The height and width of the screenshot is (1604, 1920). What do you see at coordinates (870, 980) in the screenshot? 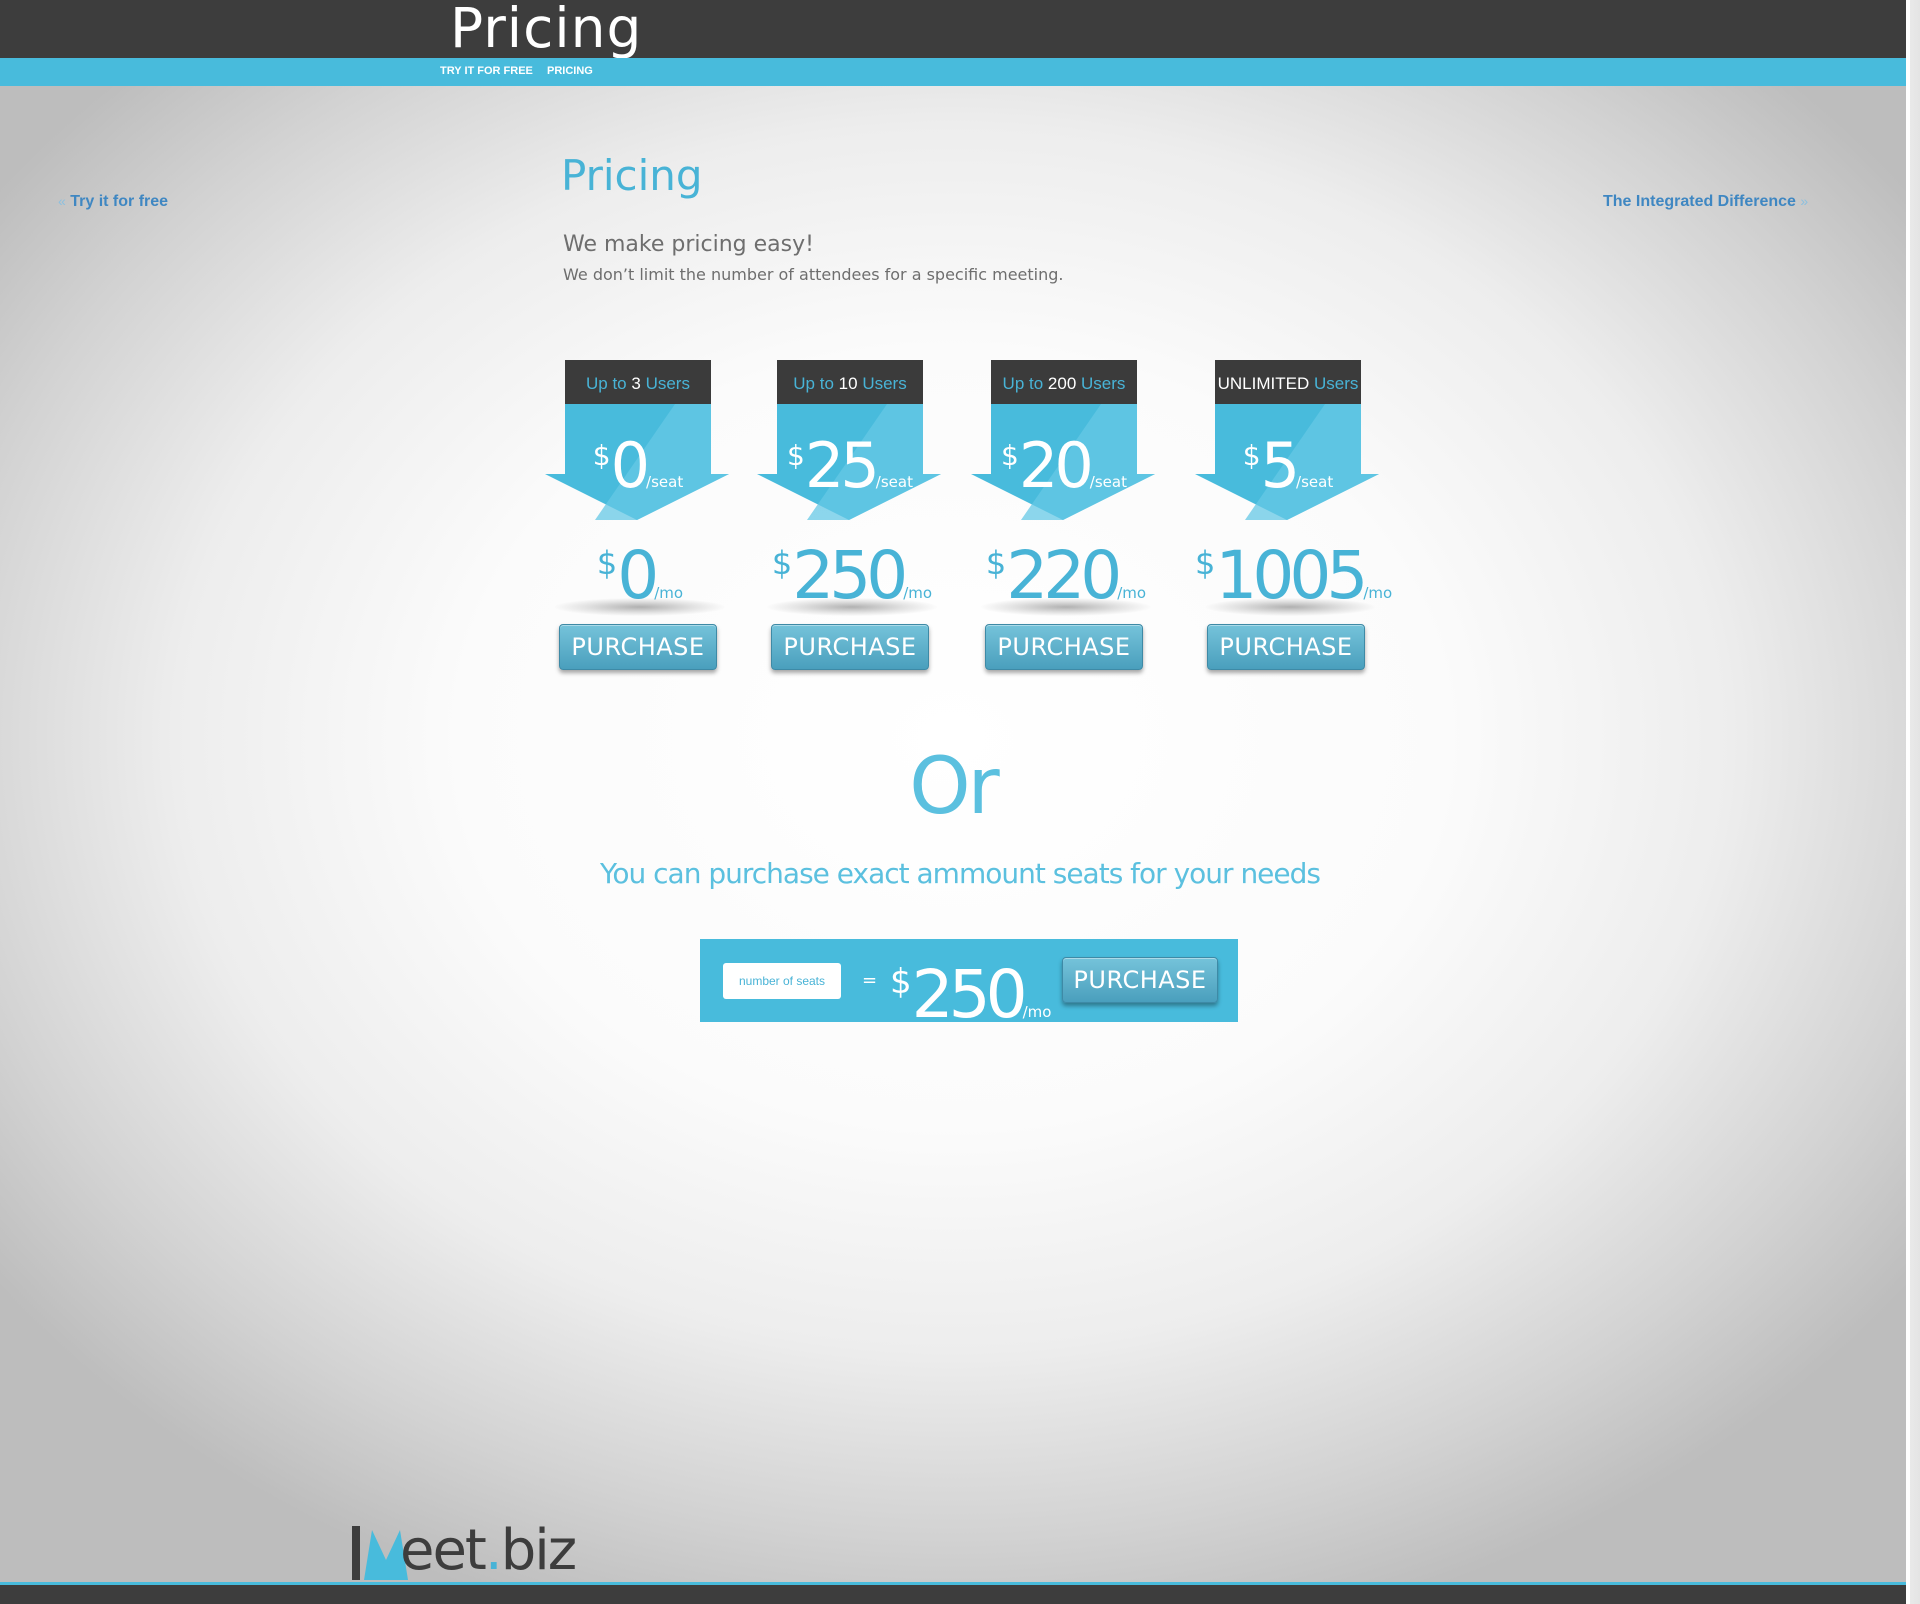
I see `equals-sign: =` at bounding box center [870, 980].